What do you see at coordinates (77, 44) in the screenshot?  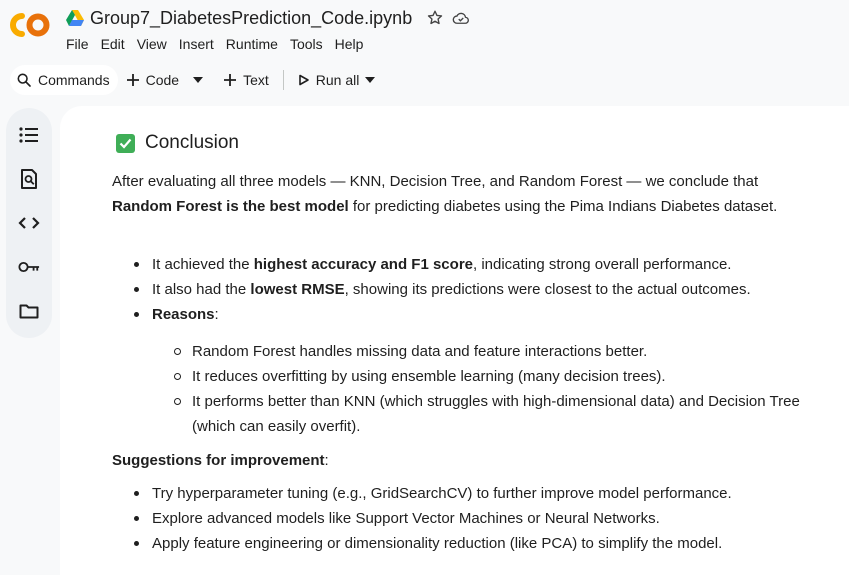 I see `menu-file: File` at bounding box center [77, 44].